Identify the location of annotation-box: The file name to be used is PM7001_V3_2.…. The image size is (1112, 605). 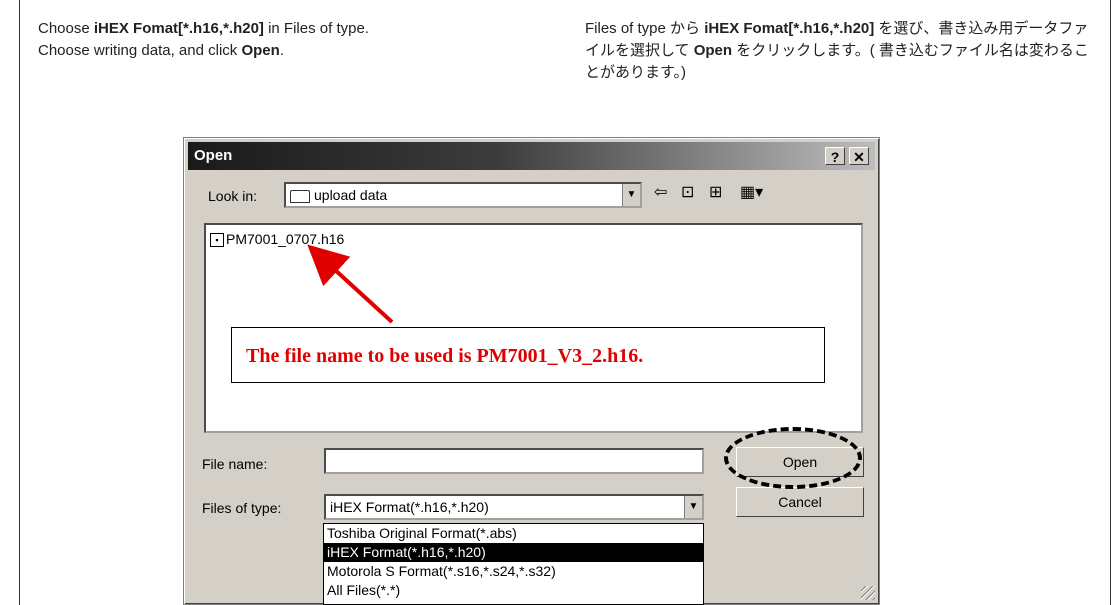
(528, 355).